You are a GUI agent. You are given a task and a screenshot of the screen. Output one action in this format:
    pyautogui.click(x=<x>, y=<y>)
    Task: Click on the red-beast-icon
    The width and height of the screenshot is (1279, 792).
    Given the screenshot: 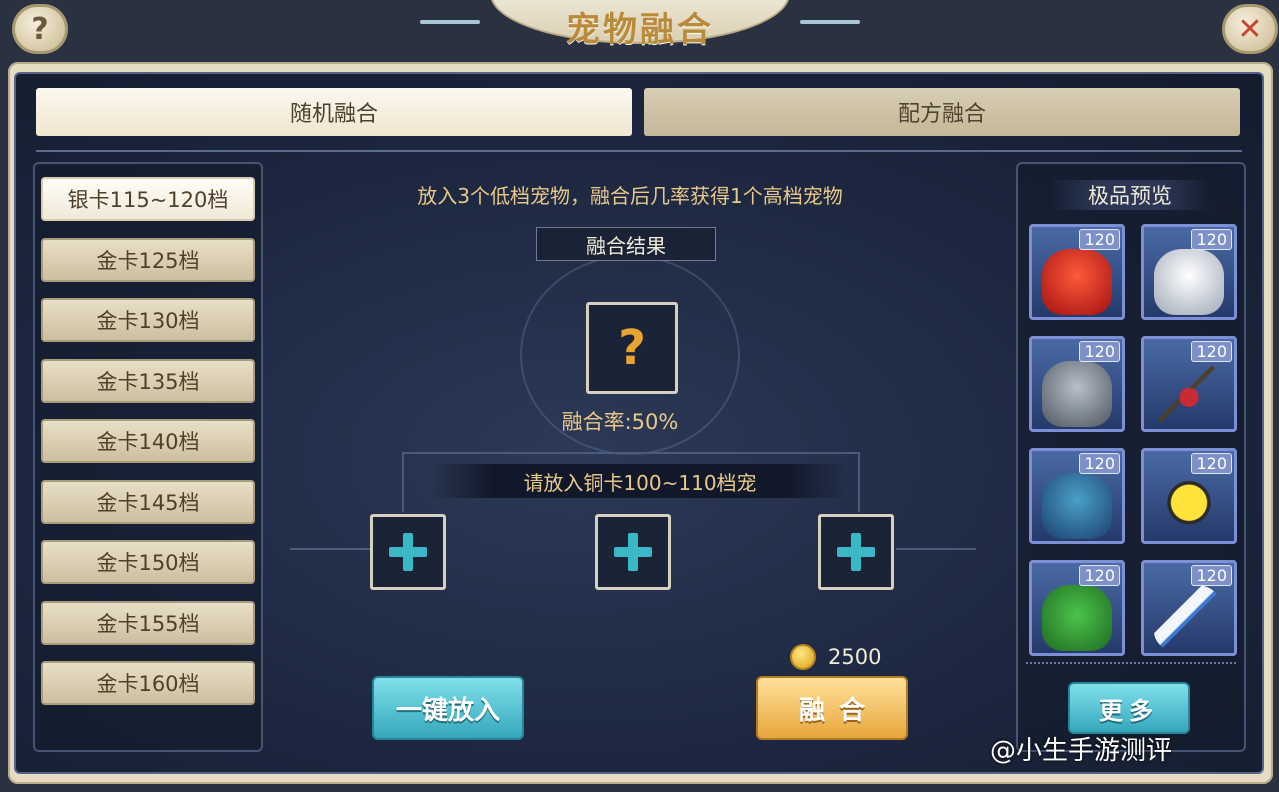 What is the action you would take?
    pyautogui.click(x=1077, y=282)
    